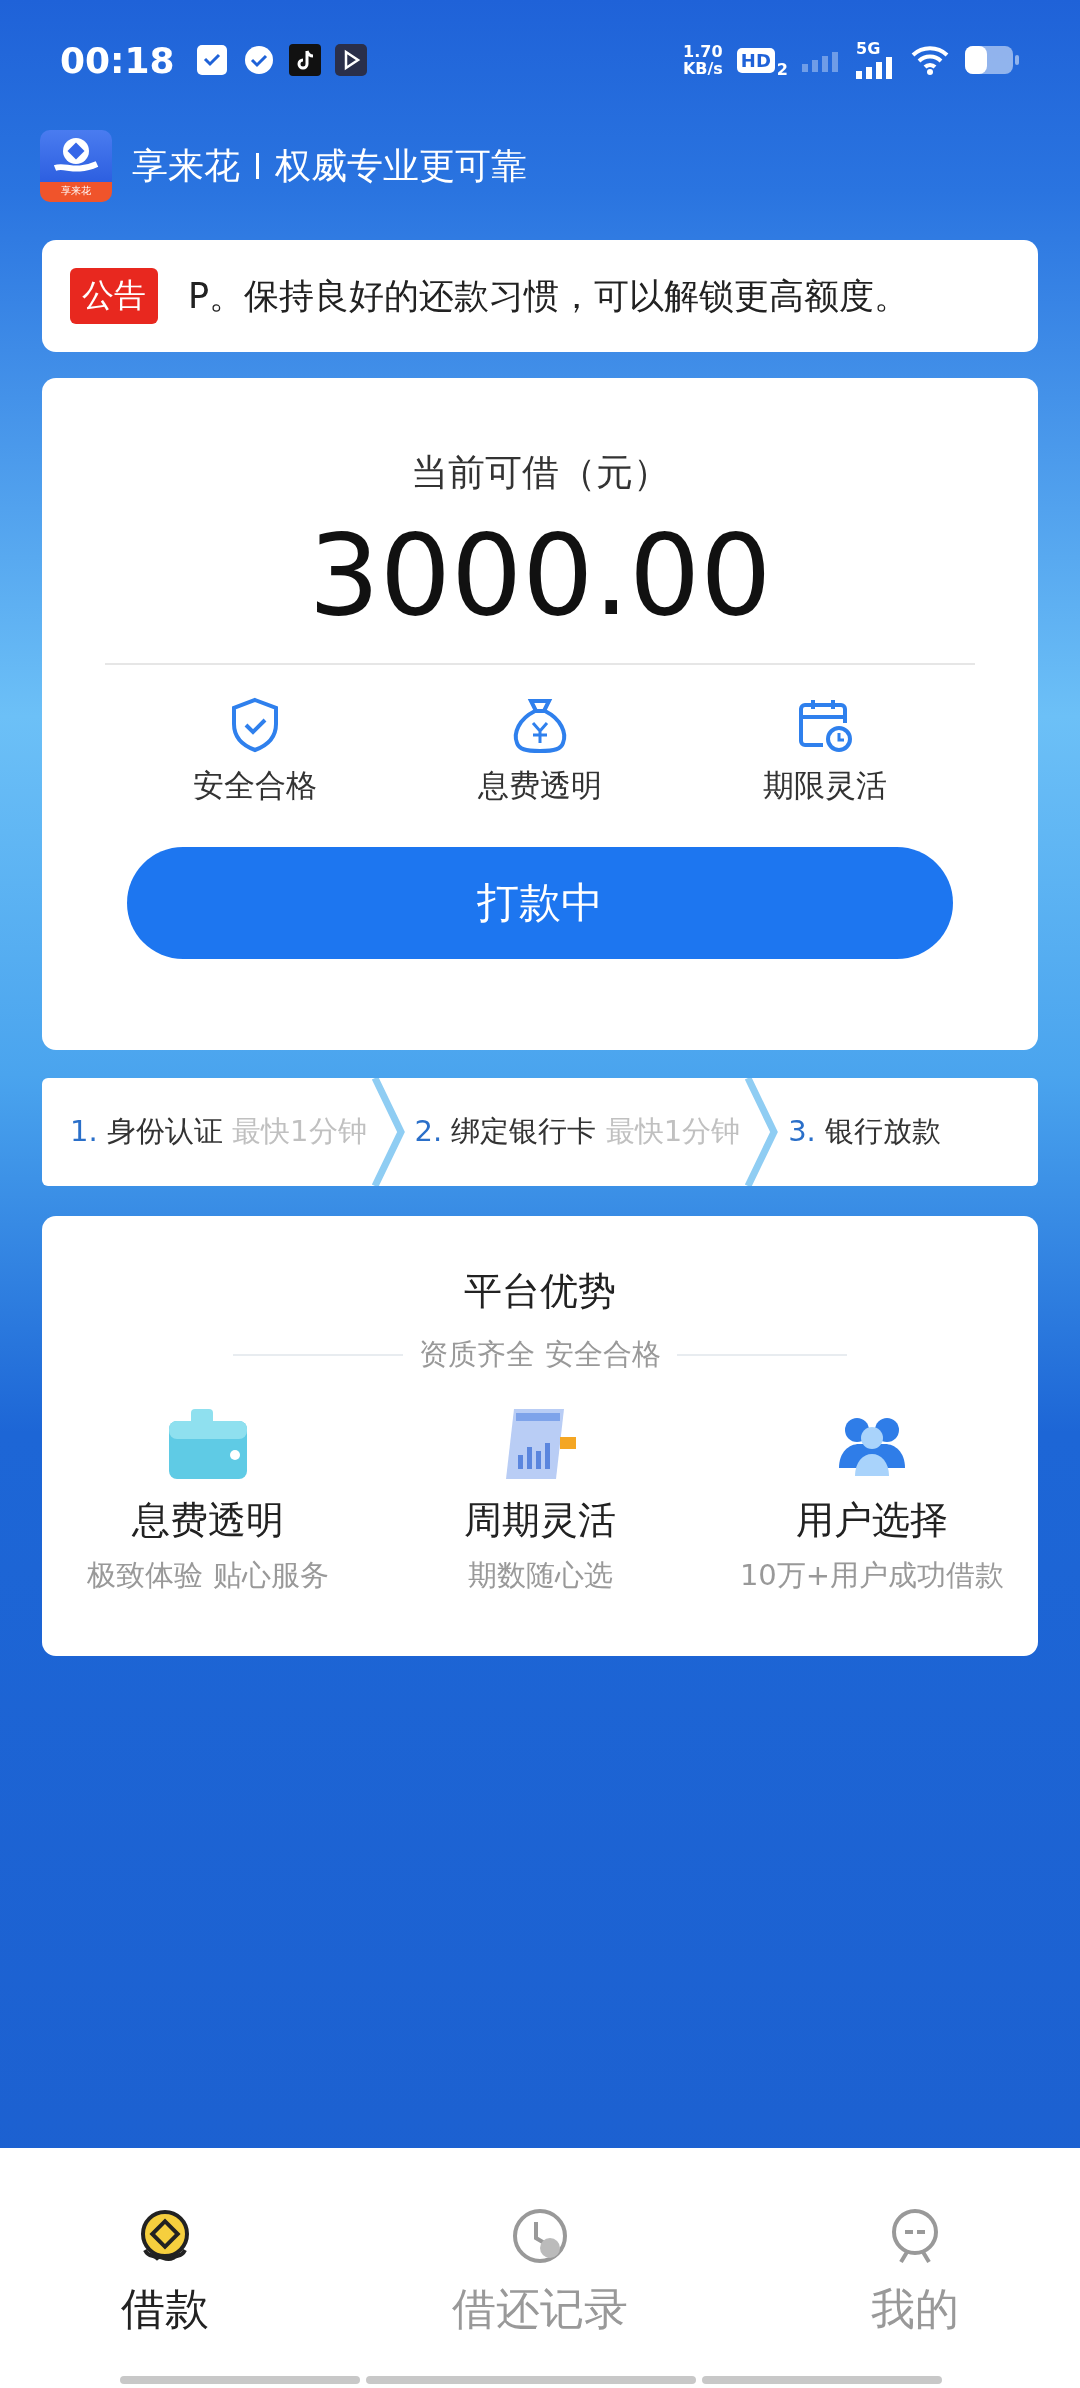 This screenshot has height=2388, width=1080. What do you see at coordinates (540, 725) in the screenshot?
I see `money-bag-icon` at bounding box center [540, 725].